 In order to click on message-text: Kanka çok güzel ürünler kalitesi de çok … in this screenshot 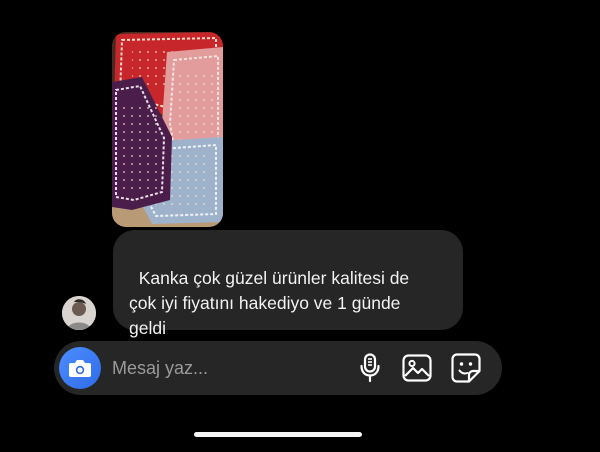, I will do `click(269, 303)`.